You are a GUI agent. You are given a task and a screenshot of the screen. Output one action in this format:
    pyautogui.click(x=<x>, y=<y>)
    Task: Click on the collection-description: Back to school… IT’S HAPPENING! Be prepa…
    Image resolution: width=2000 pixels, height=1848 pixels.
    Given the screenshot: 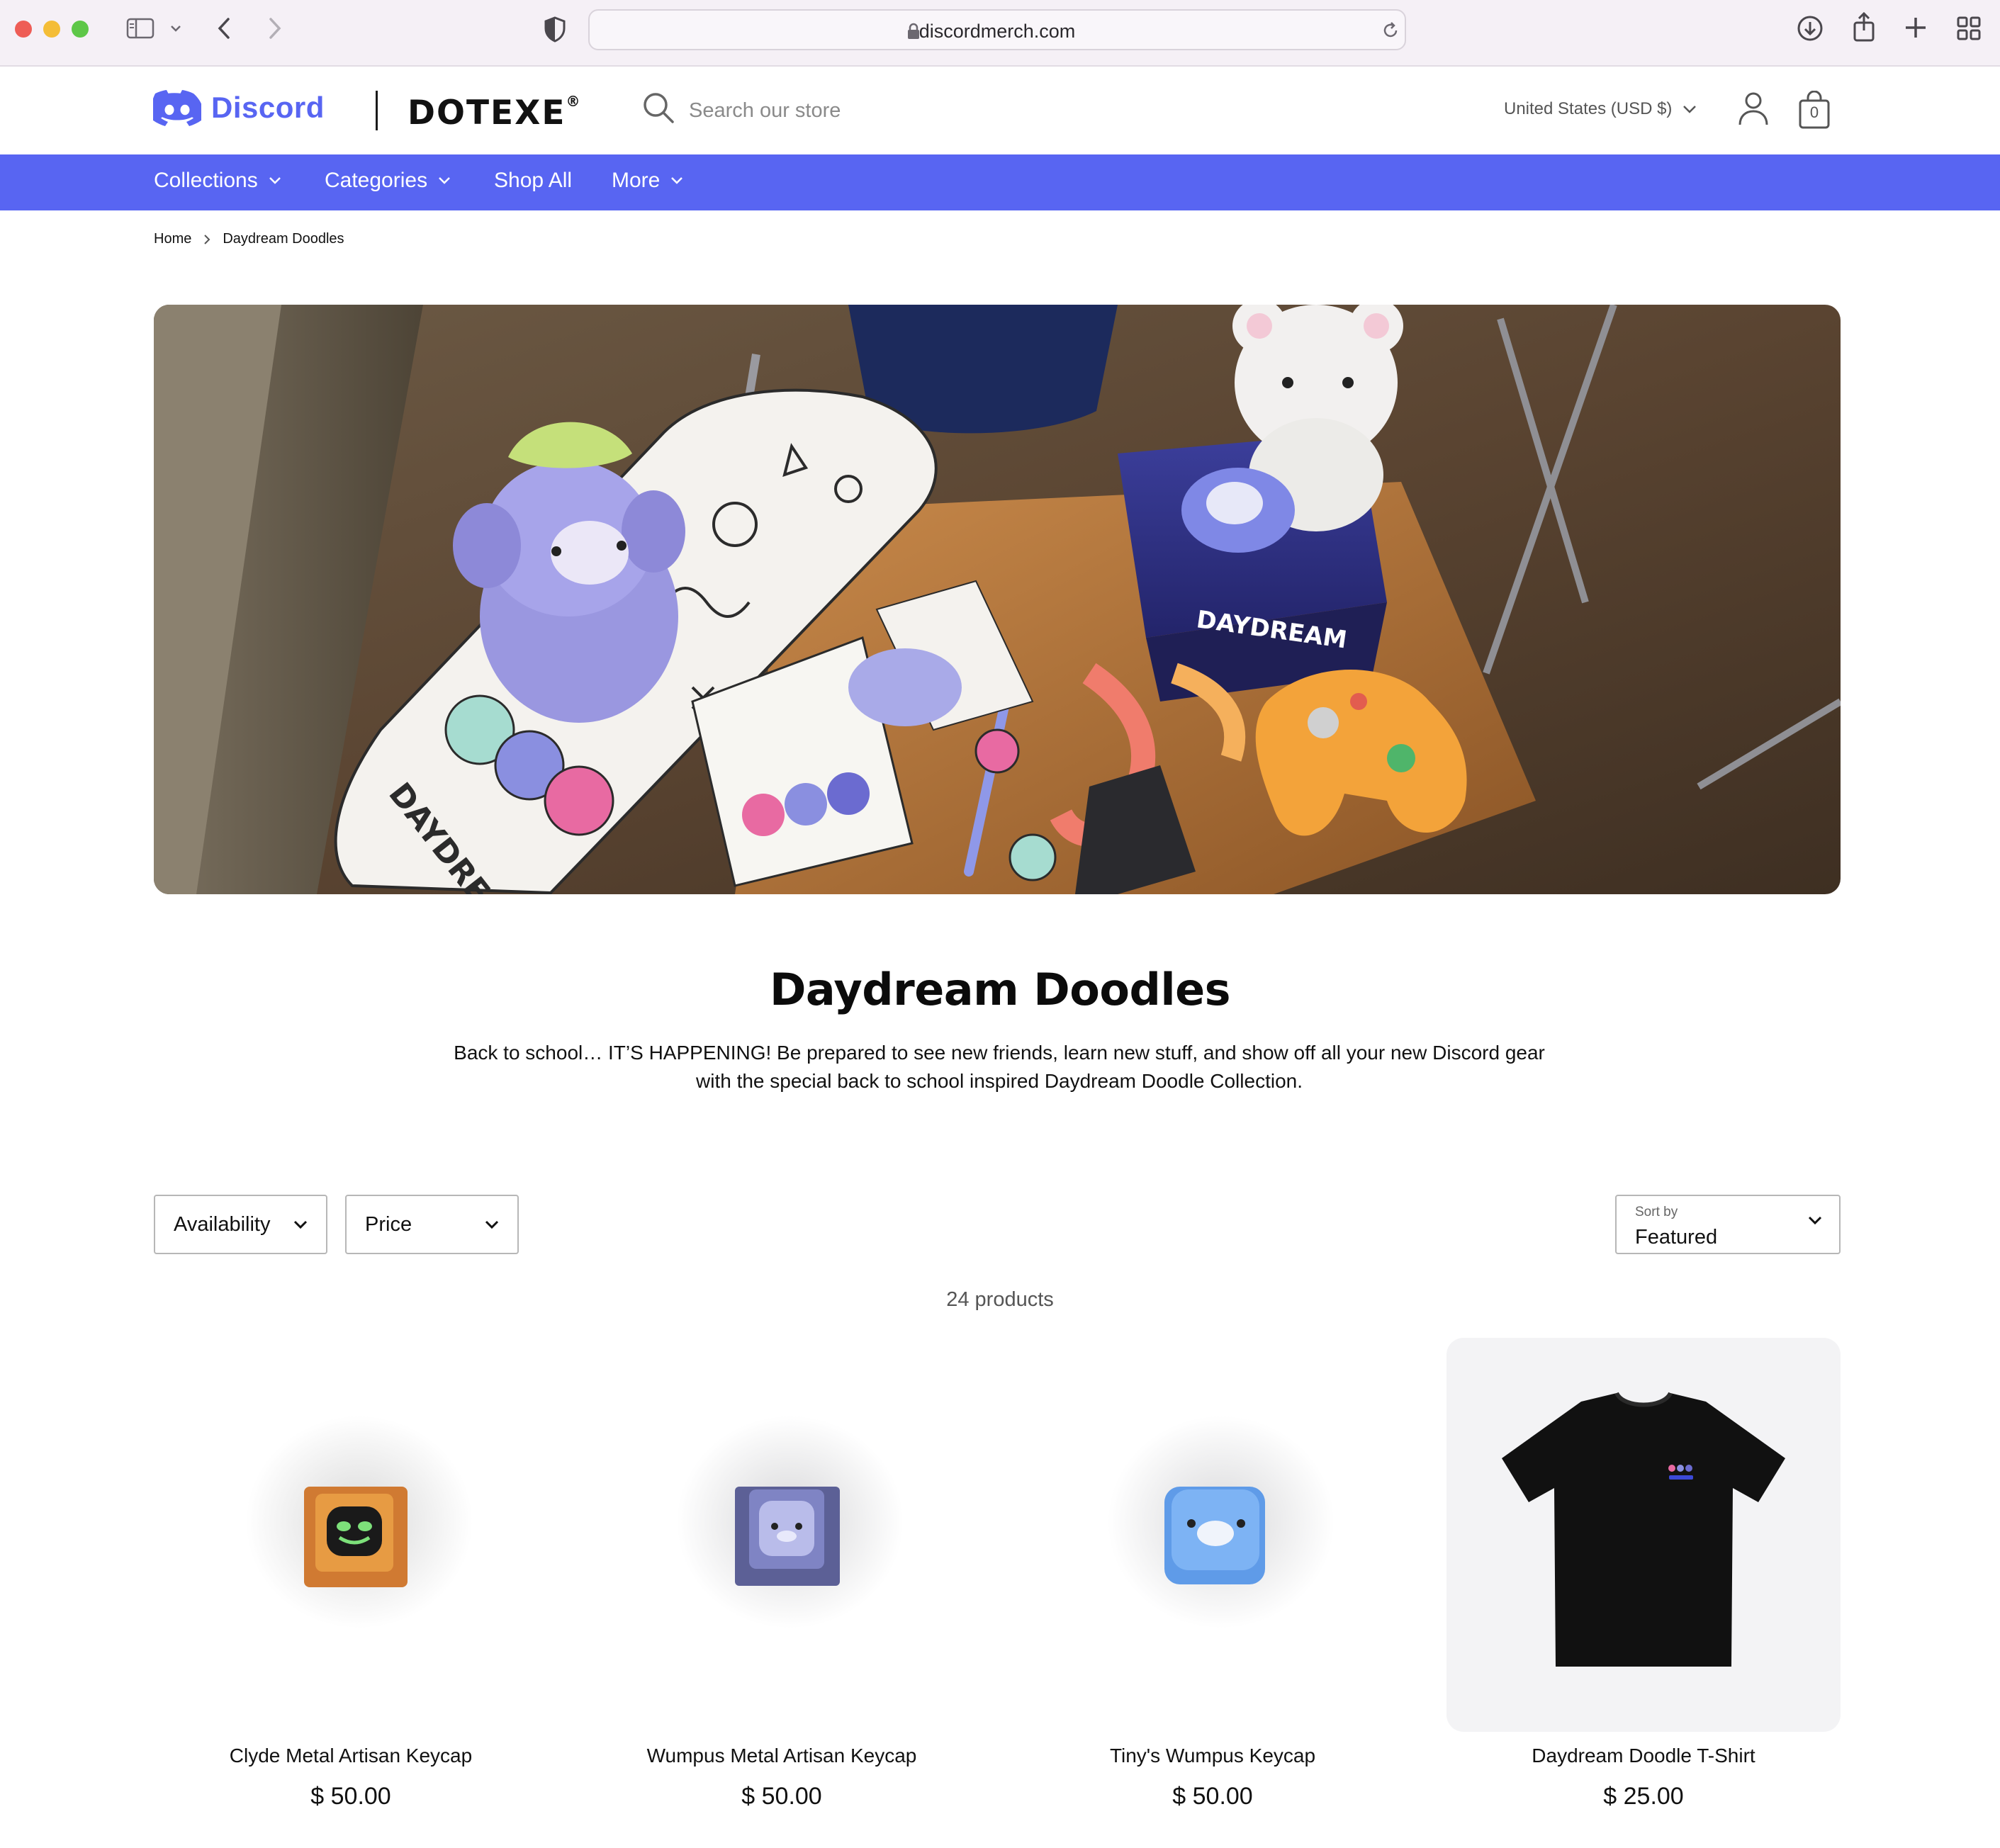 What is the action you would take?
    pyautogui.click(x=999, y=1067)
    